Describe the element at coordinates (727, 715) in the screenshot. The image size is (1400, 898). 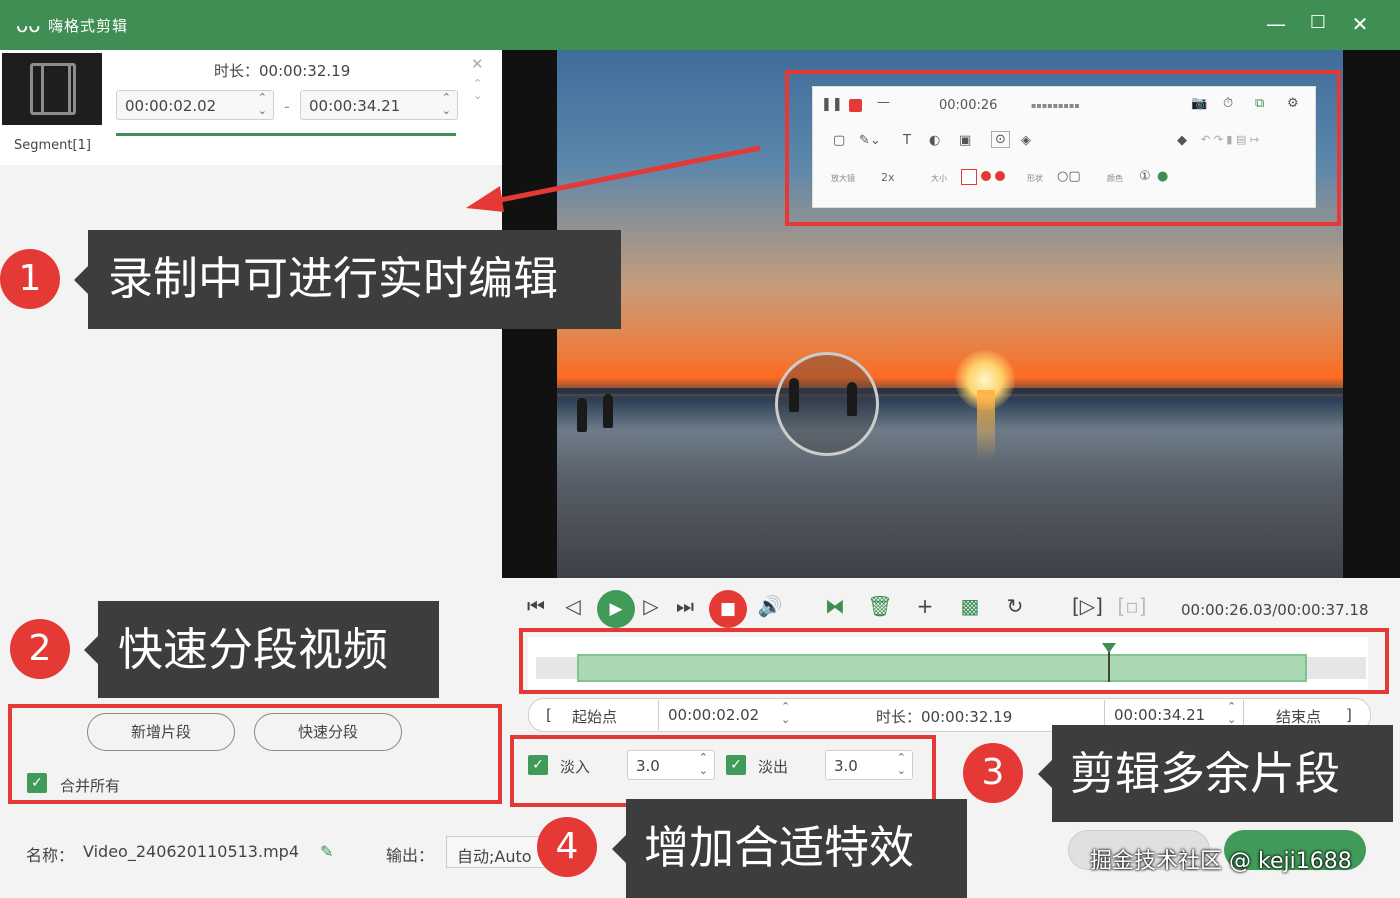
I see `trim-start-input: 00:00:02.02 ⌃ ⌄` at that location.